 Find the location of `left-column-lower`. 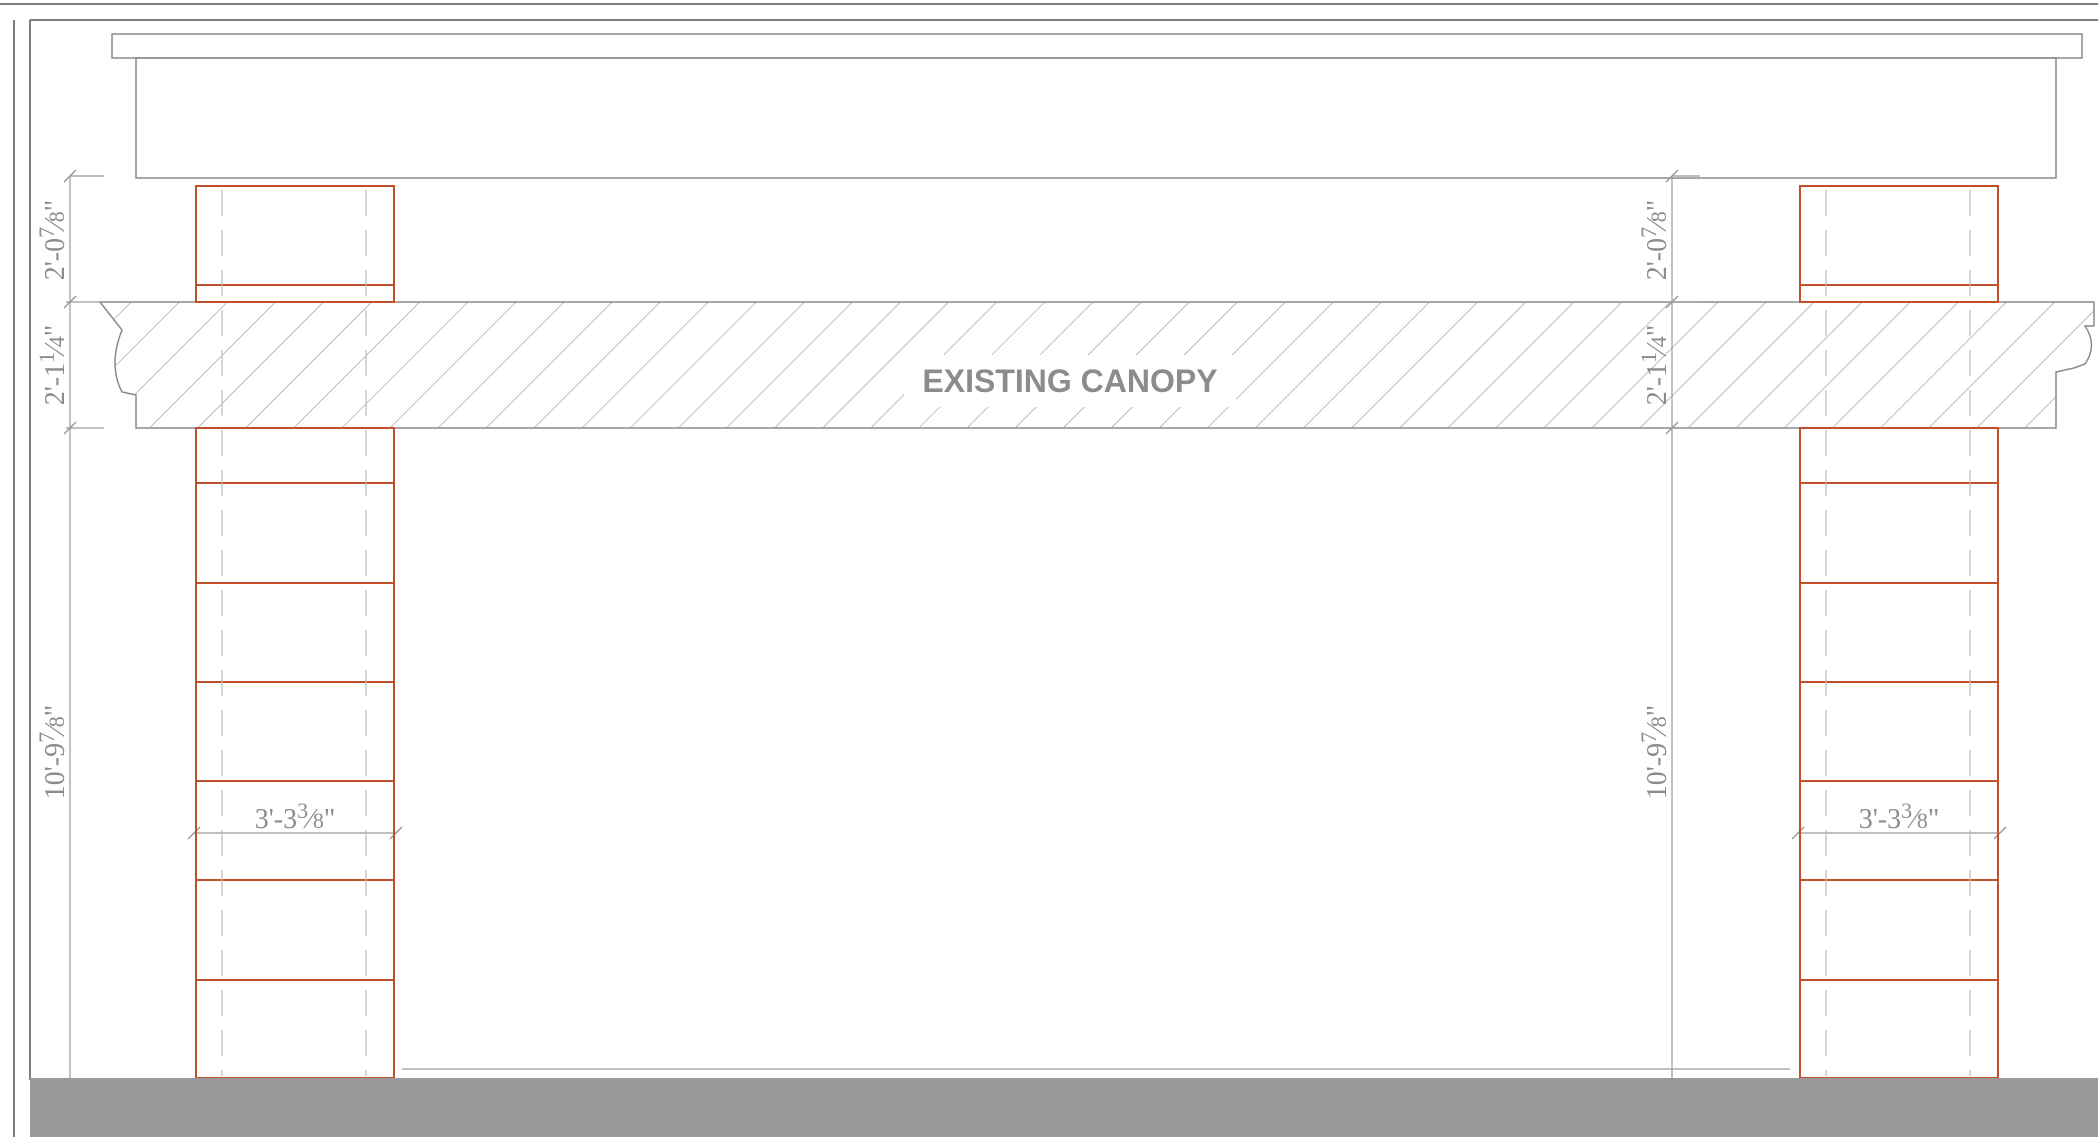

left-column-lower is located at coordinates (295, 753).